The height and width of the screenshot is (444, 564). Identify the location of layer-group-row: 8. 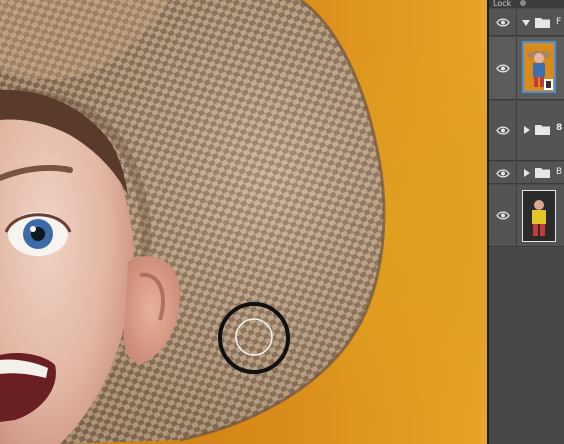
(526, 131).